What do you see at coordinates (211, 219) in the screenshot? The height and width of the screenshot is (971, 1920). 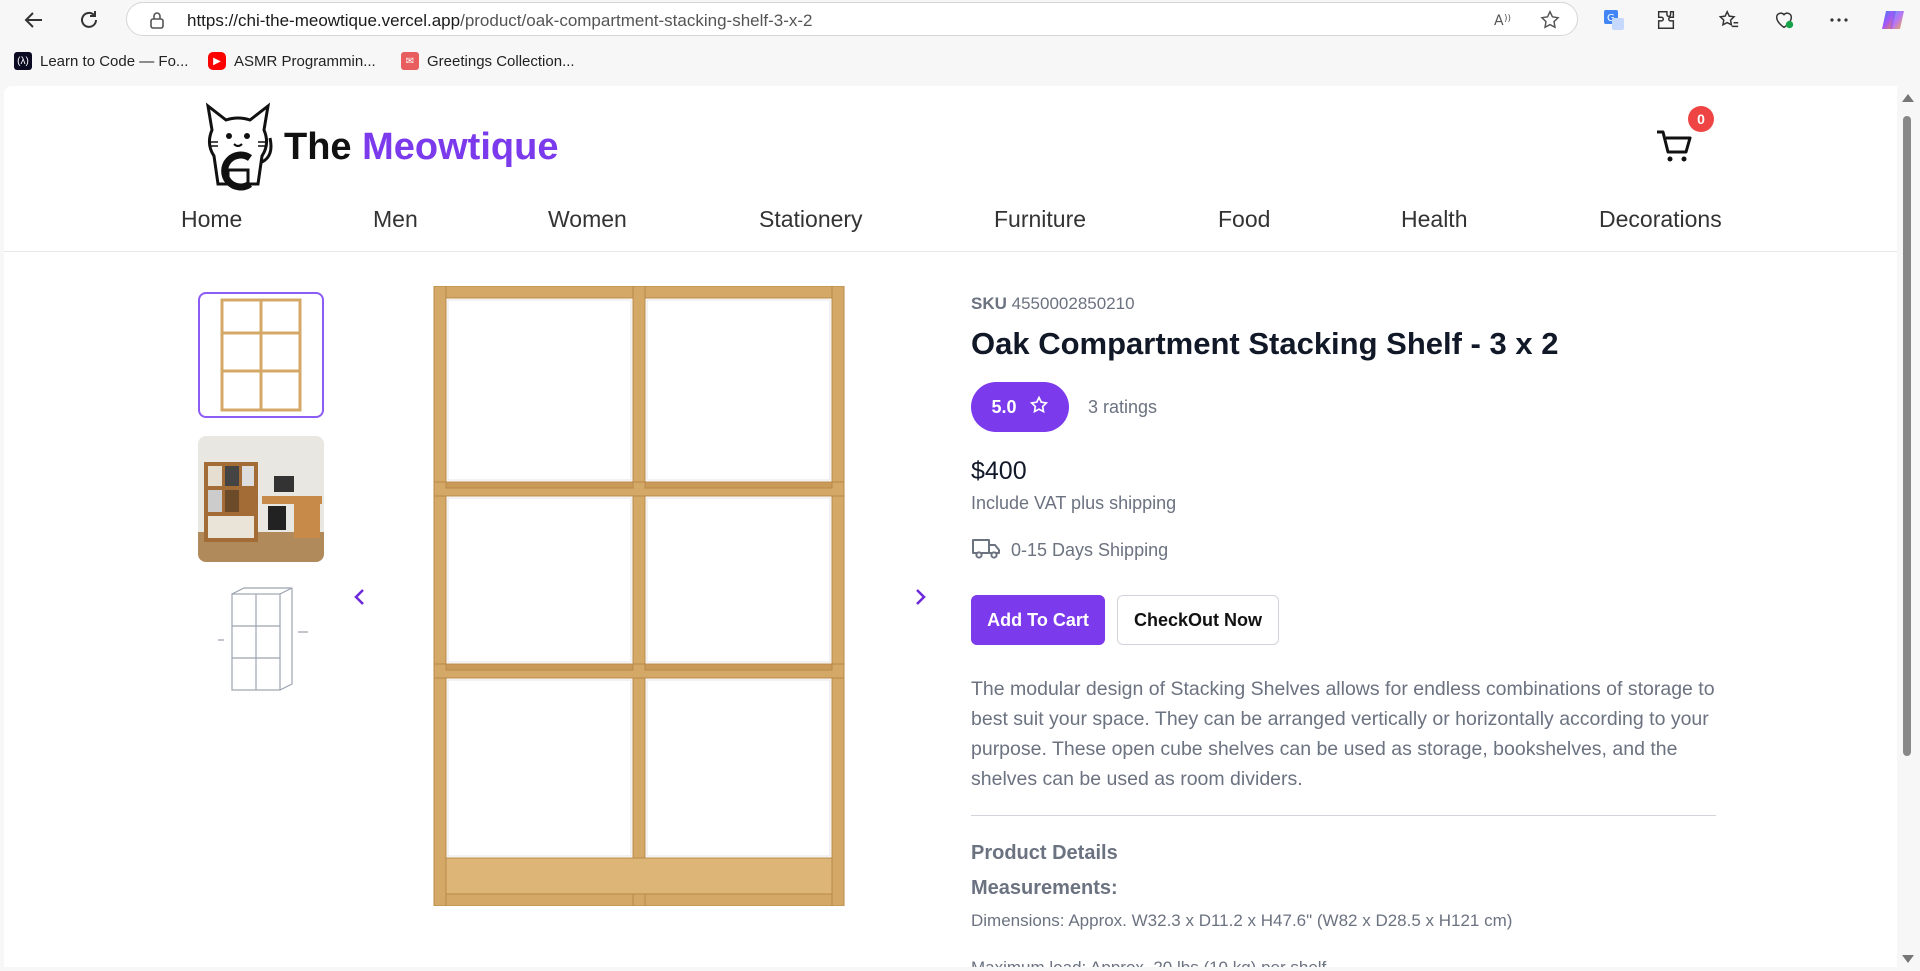 I see `nav-item-home: Home` at bounding box center [211, 219].